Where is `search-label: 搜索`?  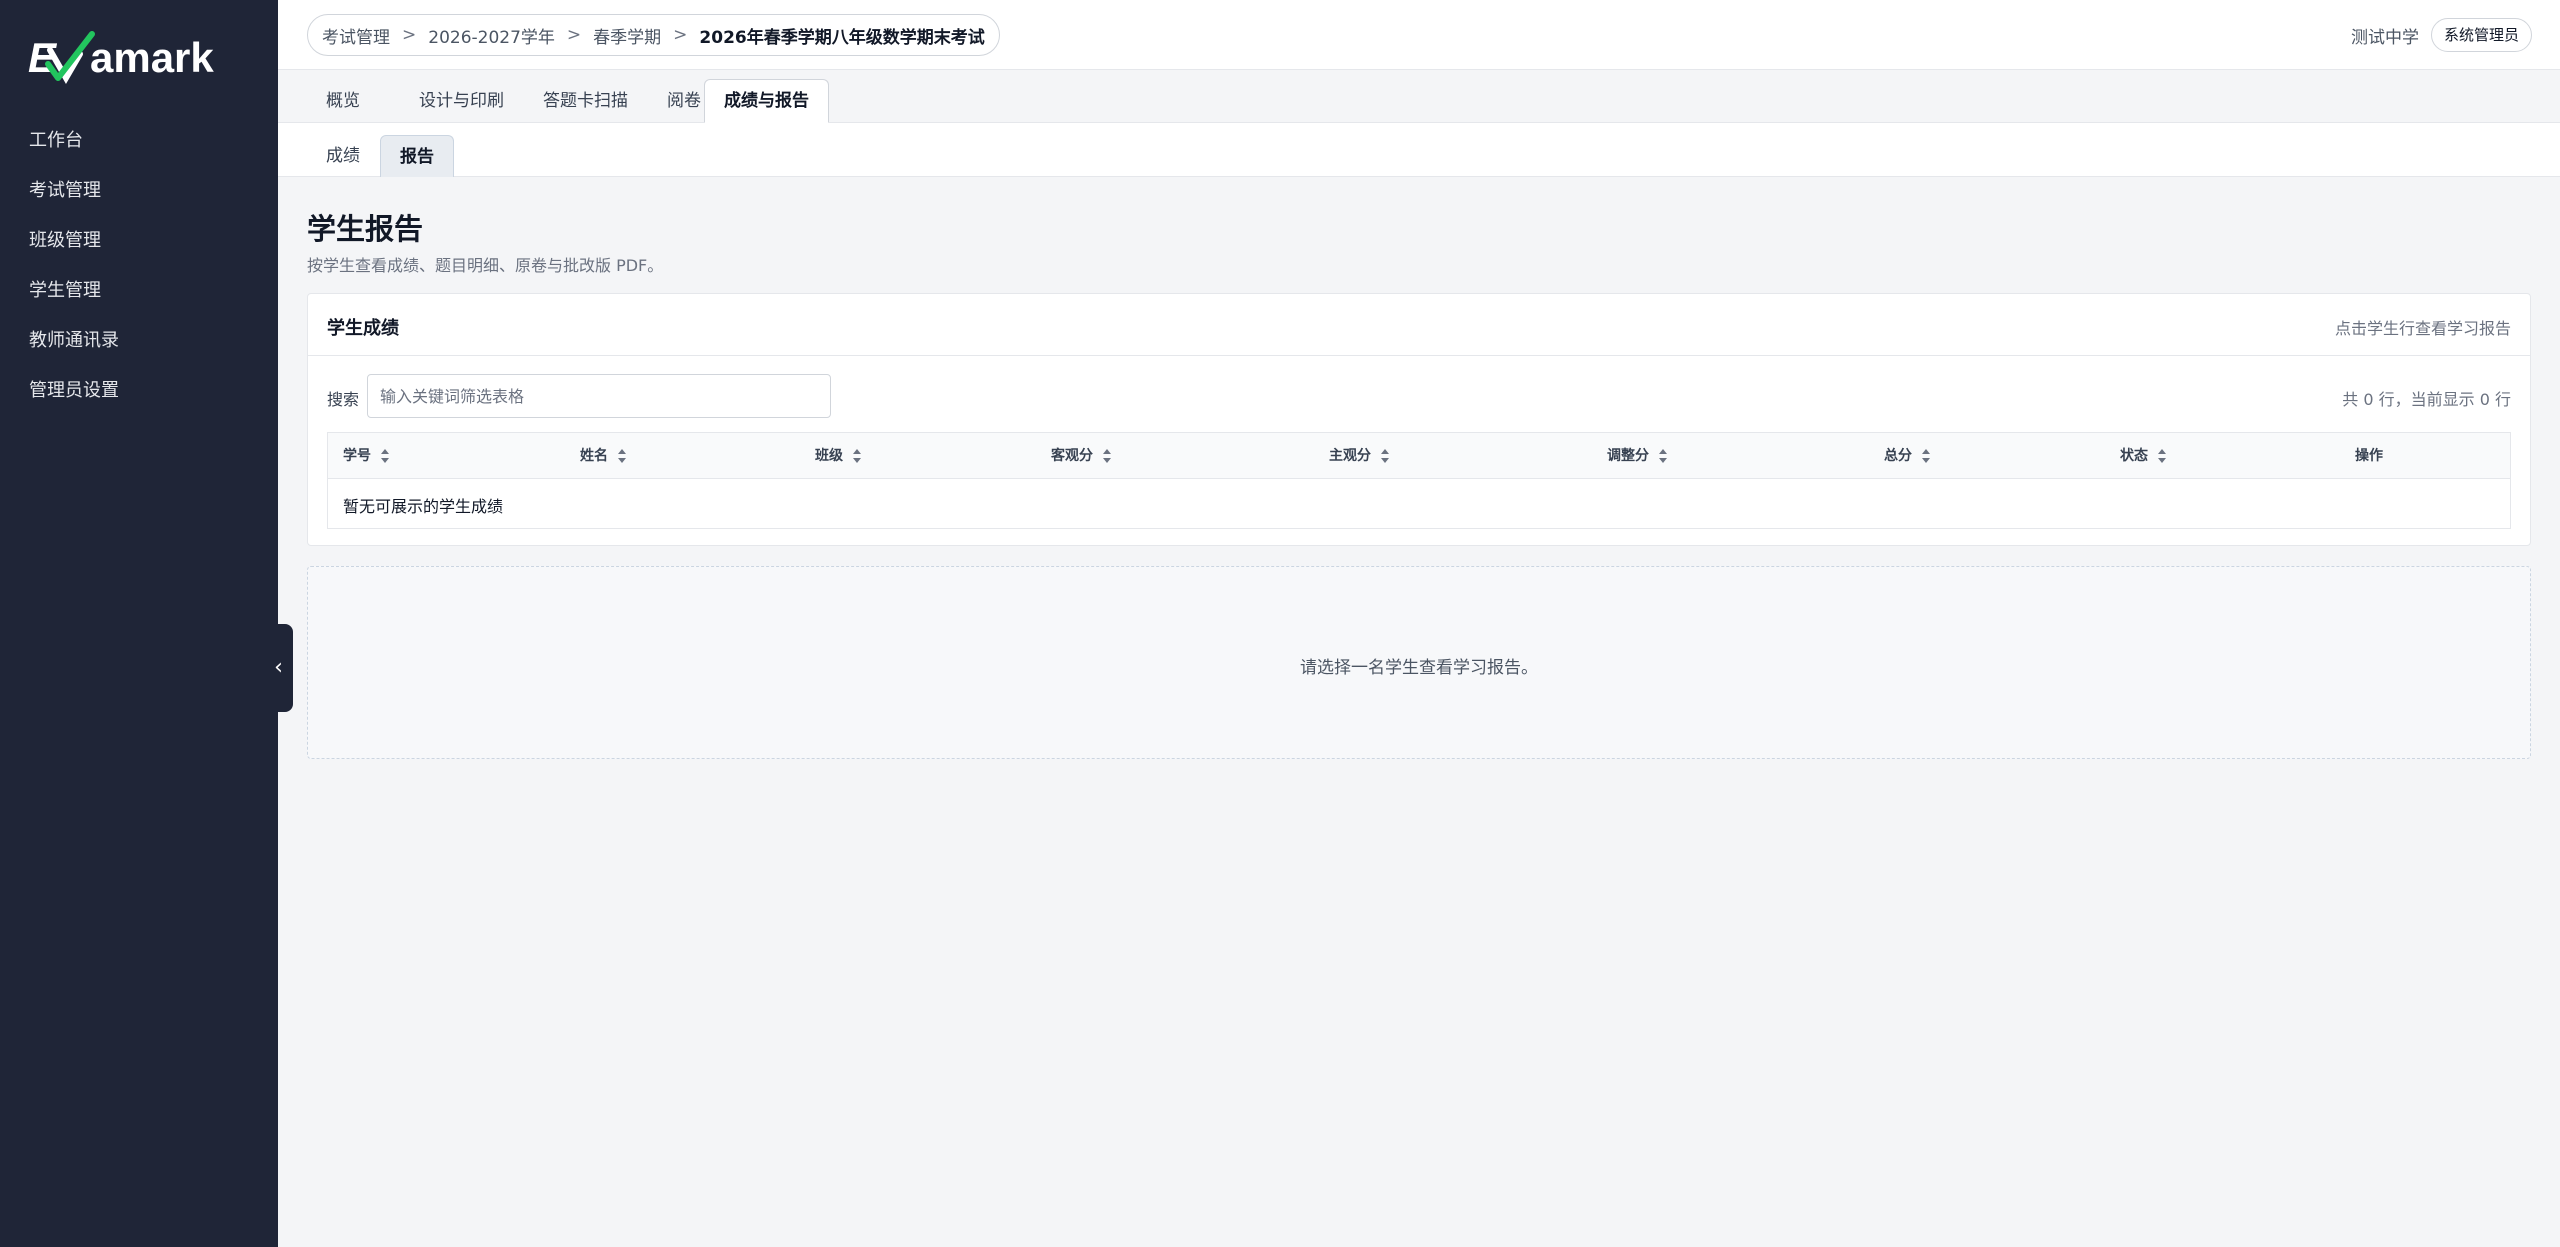
search-label: 搜索 is located at coordinates (343, 399).